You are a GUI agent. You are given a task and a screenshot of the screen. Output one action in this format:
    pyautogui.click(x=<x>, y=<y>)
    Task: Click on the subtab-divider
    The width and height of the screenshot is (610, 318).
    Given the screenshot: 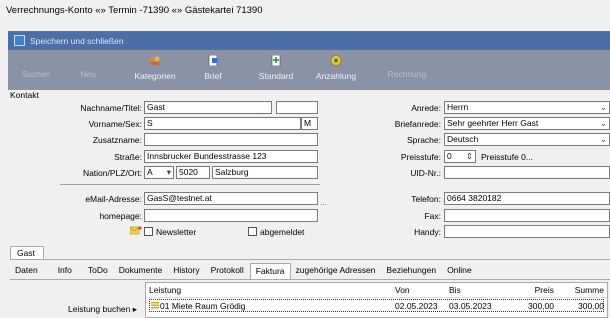 What is the action you would take?
    pyautogui.click(x=310, y=279)
    